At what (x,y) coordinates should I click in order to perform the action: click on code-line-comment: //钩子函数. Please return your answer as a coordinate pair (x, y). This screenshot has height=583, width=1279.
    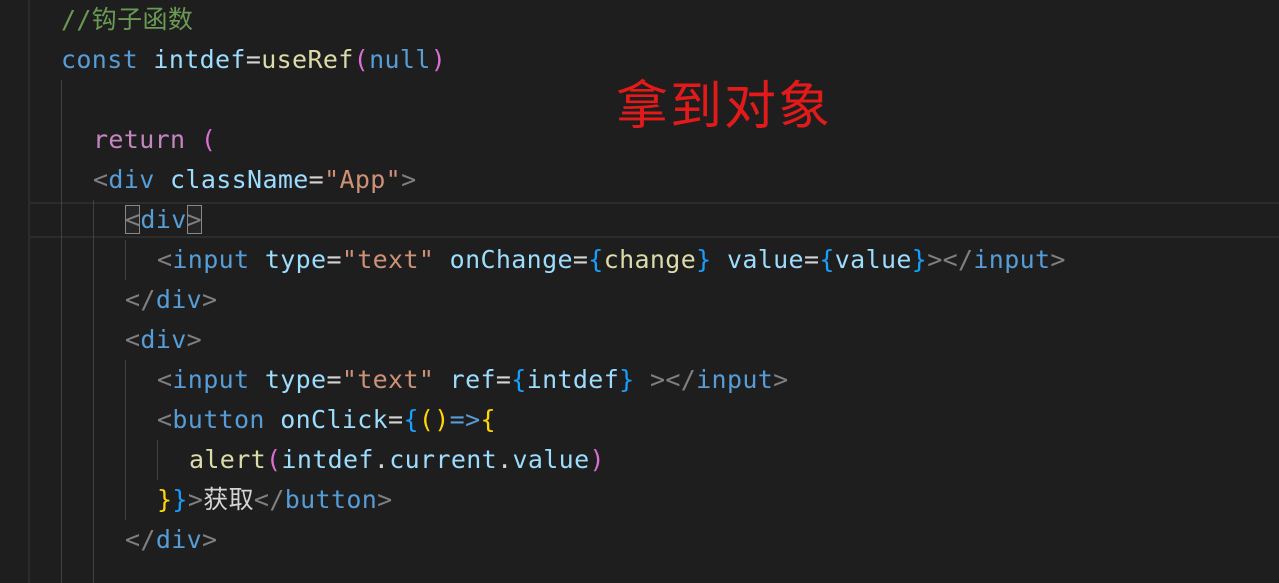
    Looking at the image, I should click on (127, 20).